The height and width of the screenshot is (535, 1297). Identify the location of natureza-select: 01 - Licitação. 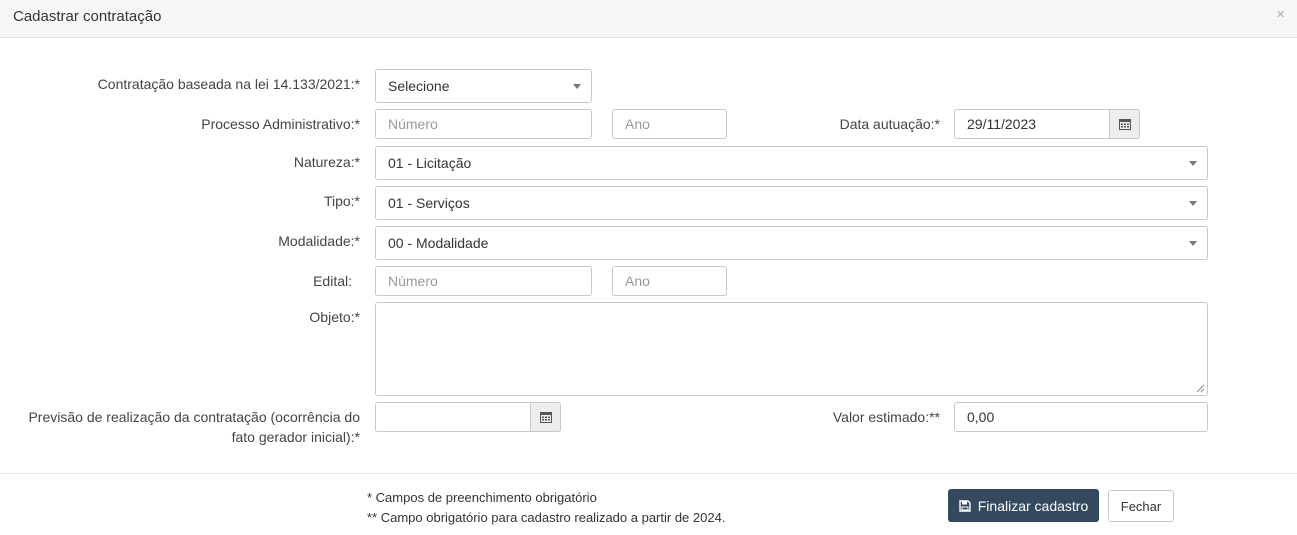
(791, 163).